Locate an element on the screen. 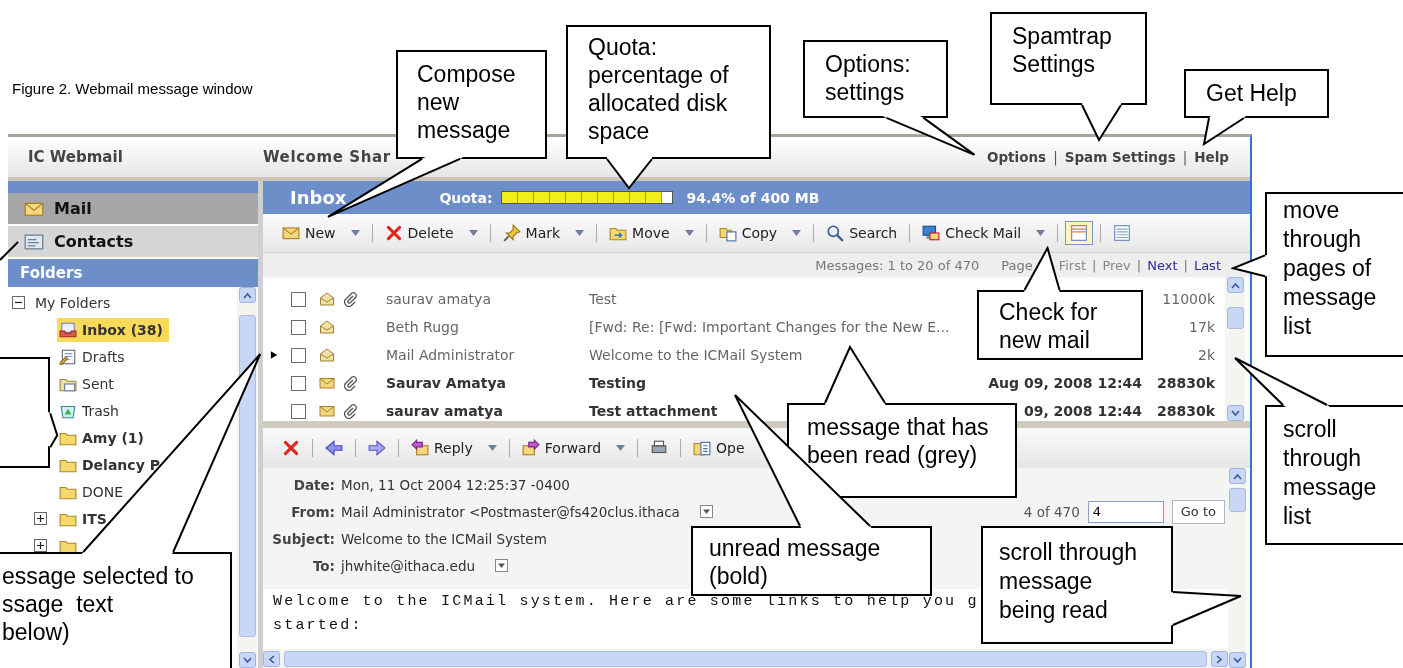 This screenshot has width=1403, height=668. size: 11000k is located at coordinates (1188, 299).